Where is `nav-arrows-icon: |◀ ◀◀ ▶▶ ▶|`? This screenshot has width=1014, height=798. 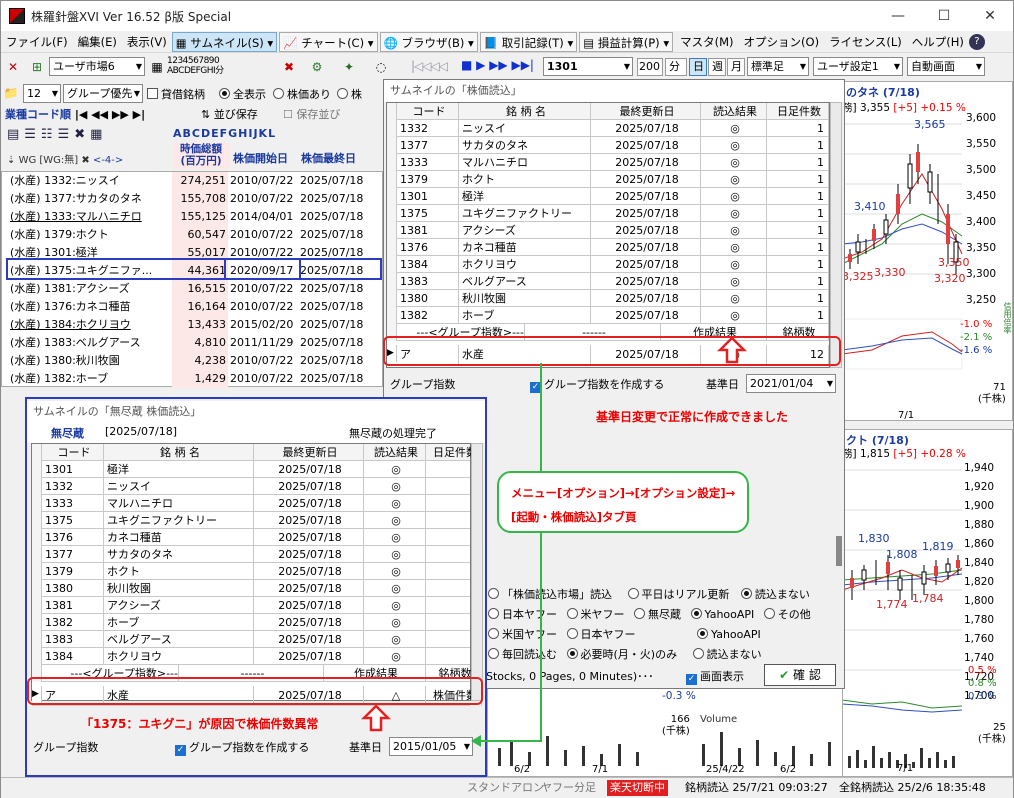 nav-arrows-icon: |◀ ◀◀ ▶▶ ▶| is located at coordinates (110, 114).